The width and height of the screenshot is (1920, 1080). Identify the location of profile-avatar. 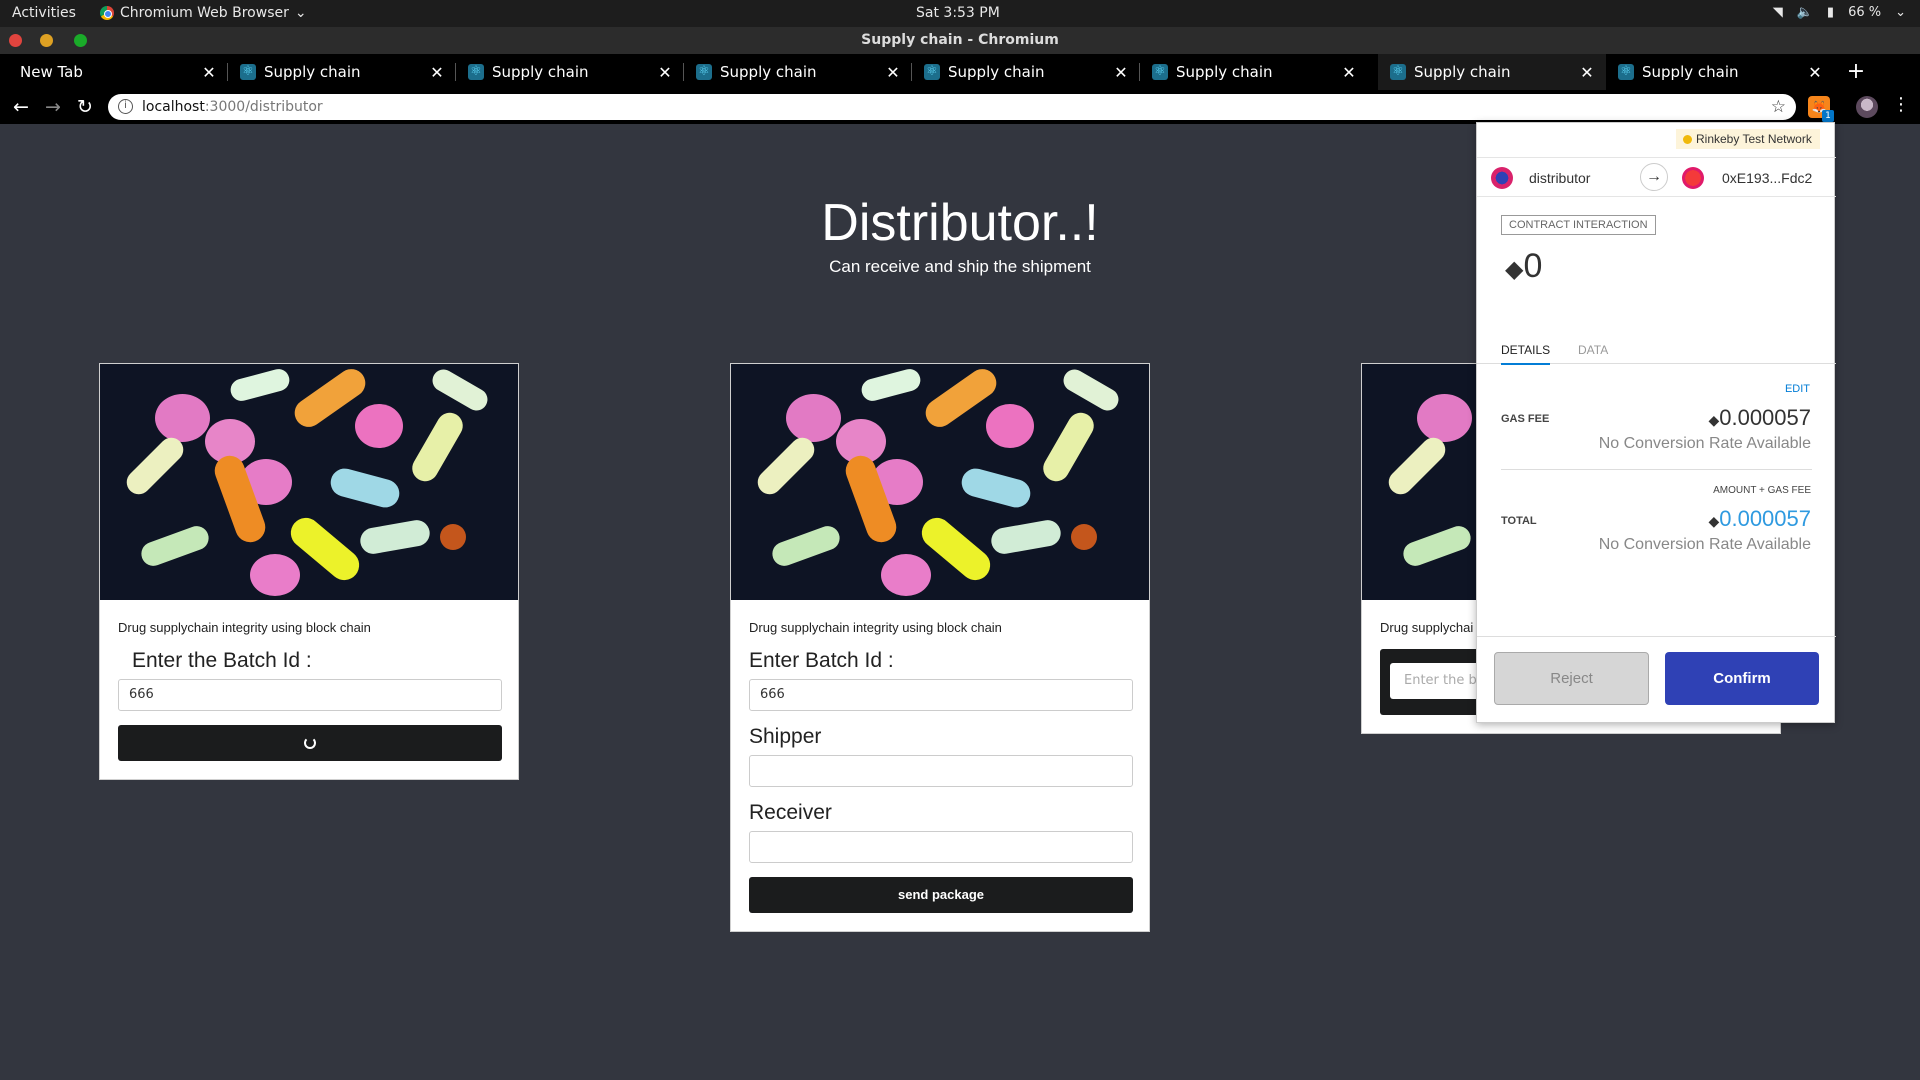
(1867, 107).